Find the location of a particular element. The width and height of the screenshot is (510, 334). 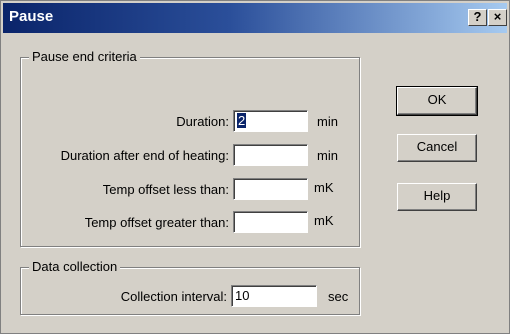

duration-after-heating-label: Duration after end of heating: is located at coordinates (144, 155).